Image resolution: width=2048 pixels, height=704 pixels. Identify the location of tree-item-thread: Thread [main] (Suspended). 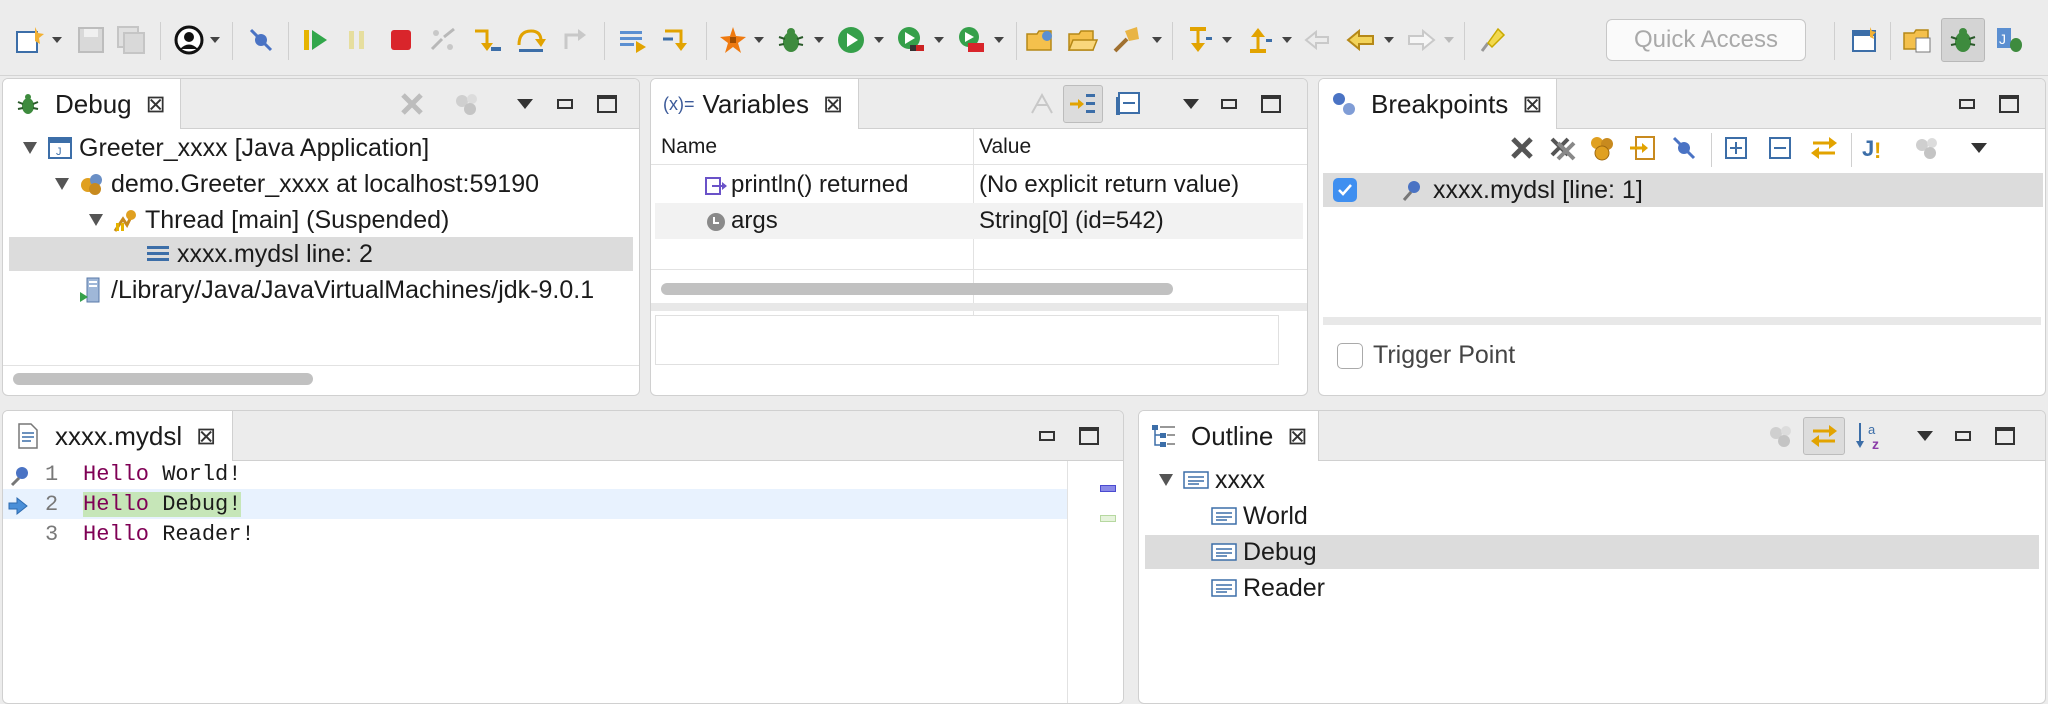
(321, 220).